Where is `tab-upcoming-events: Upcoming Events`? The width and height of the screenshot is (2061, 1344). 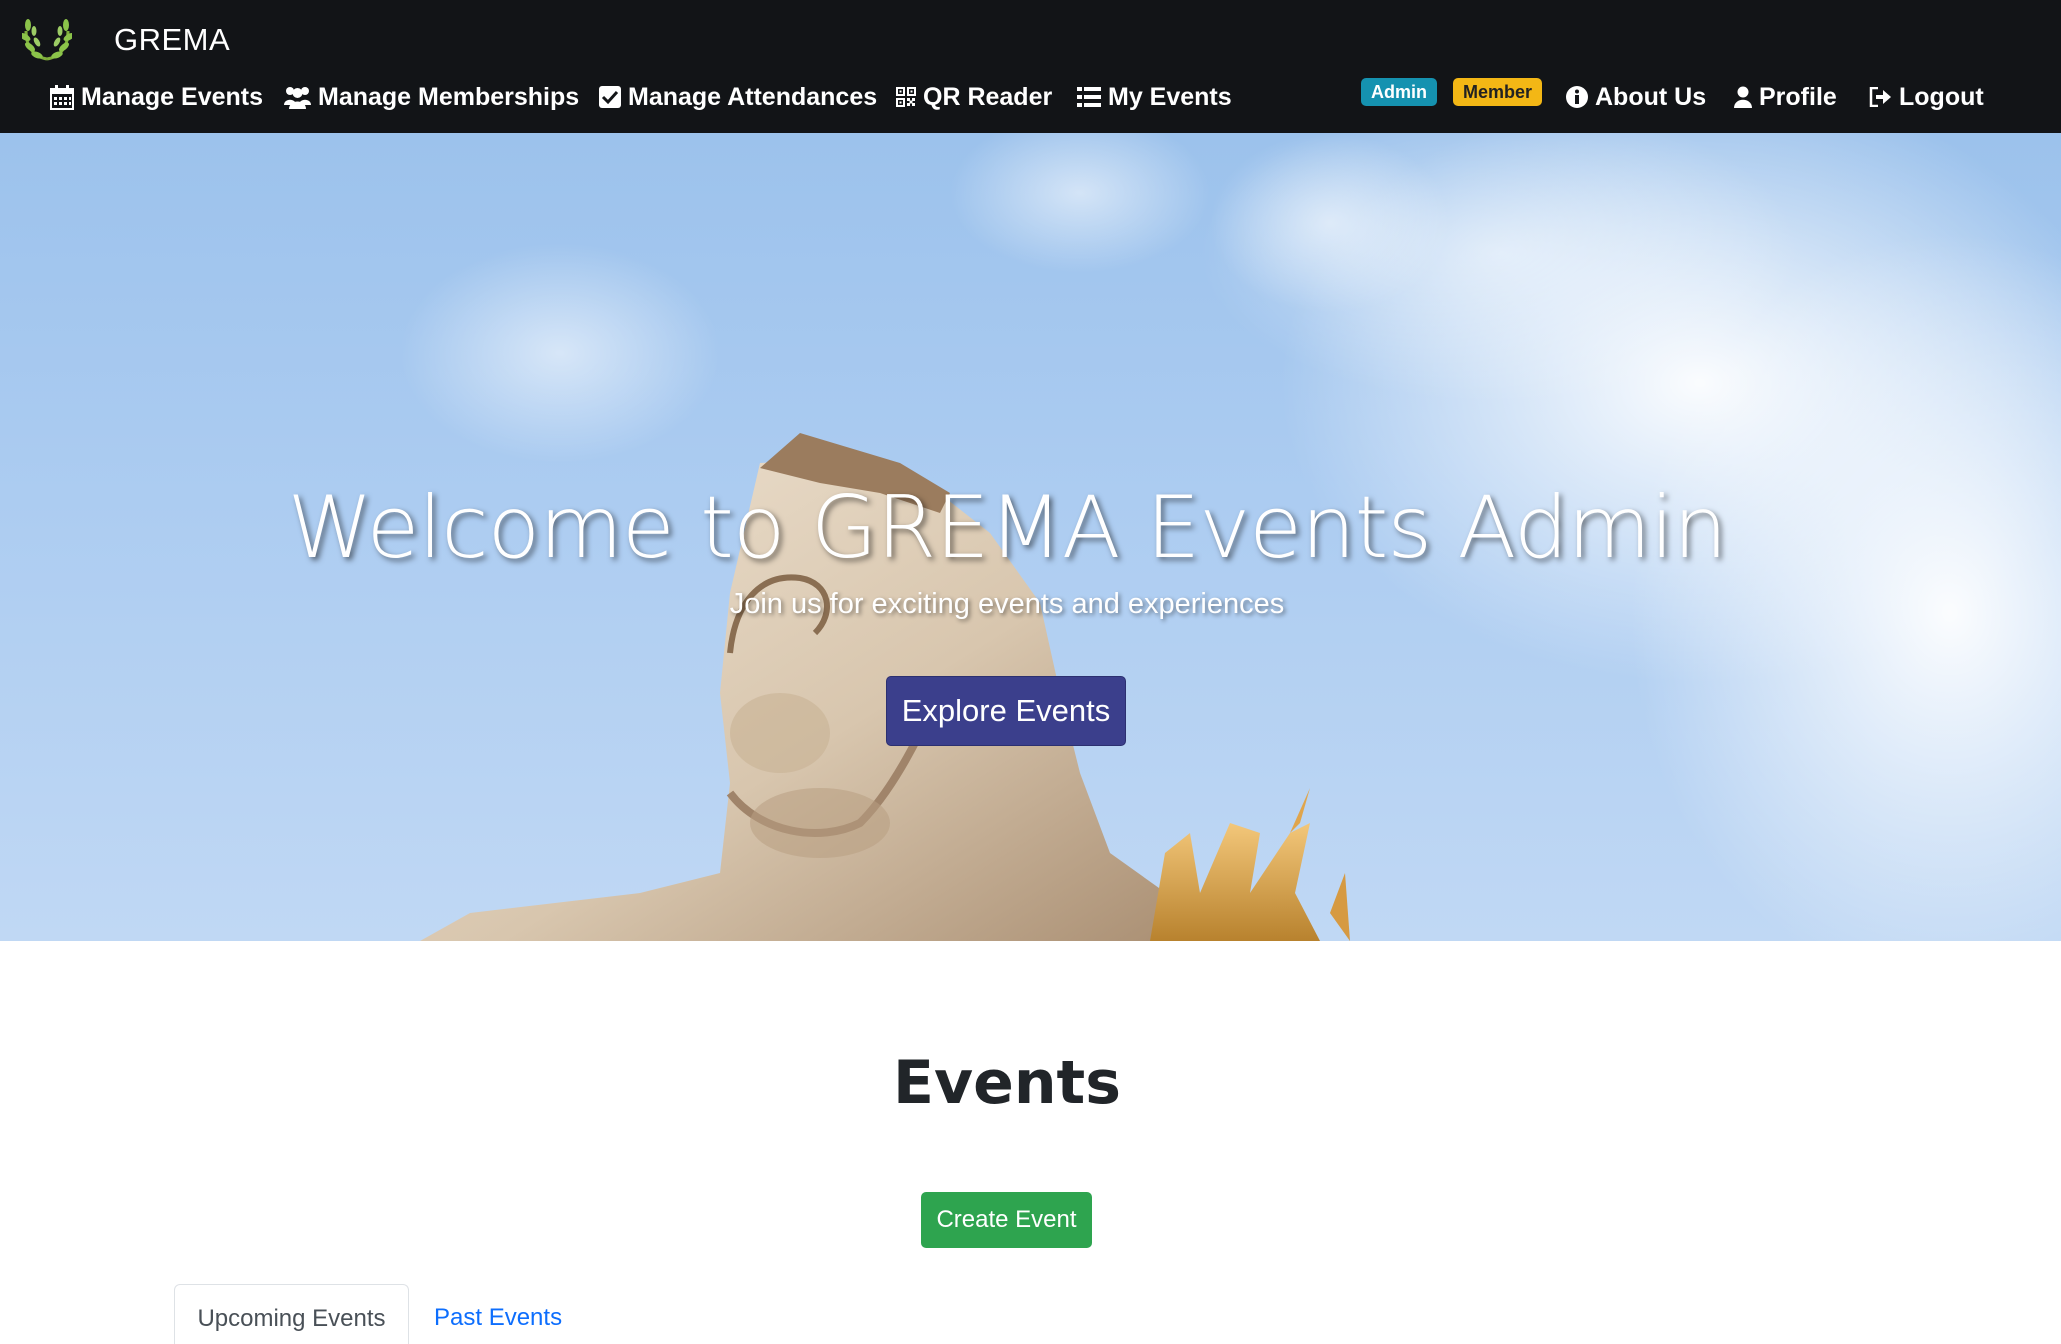 tab-upcoming-events: Upcoming Events is located at coordinates (291, 1314).